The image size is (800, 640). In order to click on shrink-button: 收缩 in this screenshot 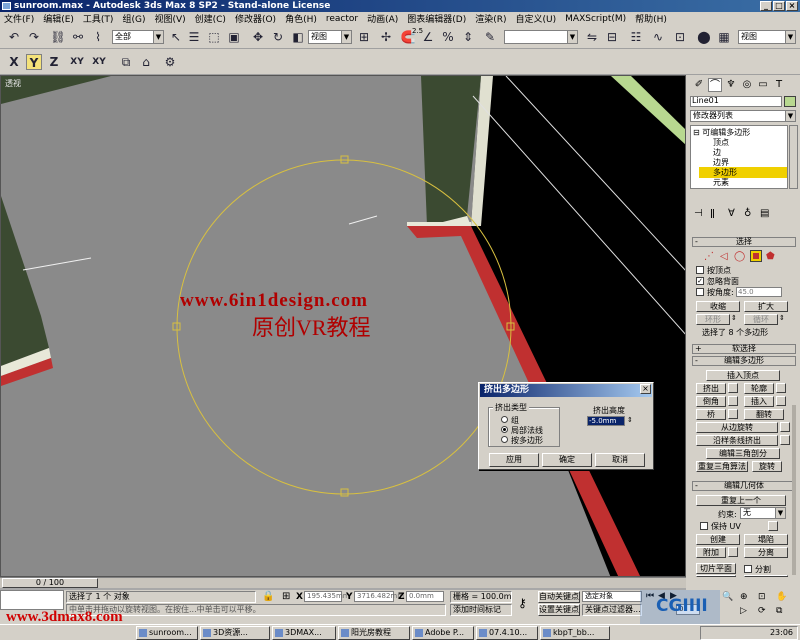, I will do `click(718, 306)`.